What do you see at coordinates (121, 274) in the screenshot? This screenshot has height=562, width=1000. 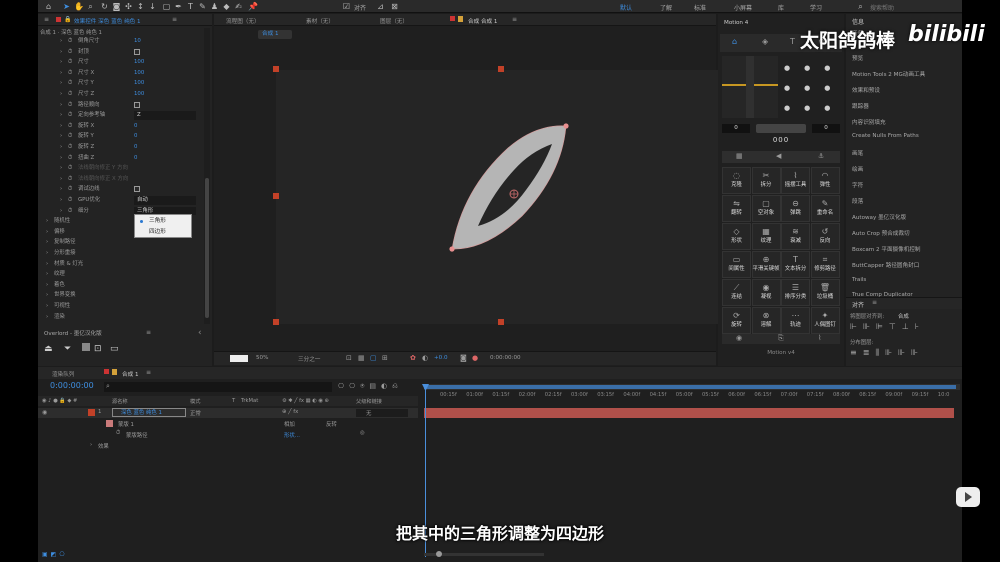 I see `effect-property-row: › 纹理` at bounding box center [121, 274].